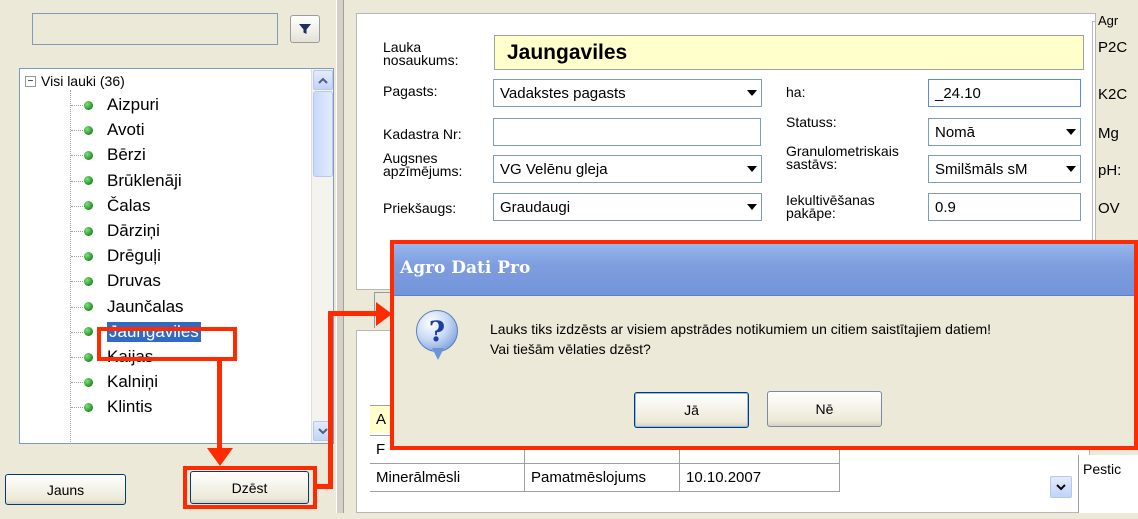 Image resolution: width=1138 pixels, height=519 pixels. I want to click on tree-item-label: Drēguļi, so click(134, 256).